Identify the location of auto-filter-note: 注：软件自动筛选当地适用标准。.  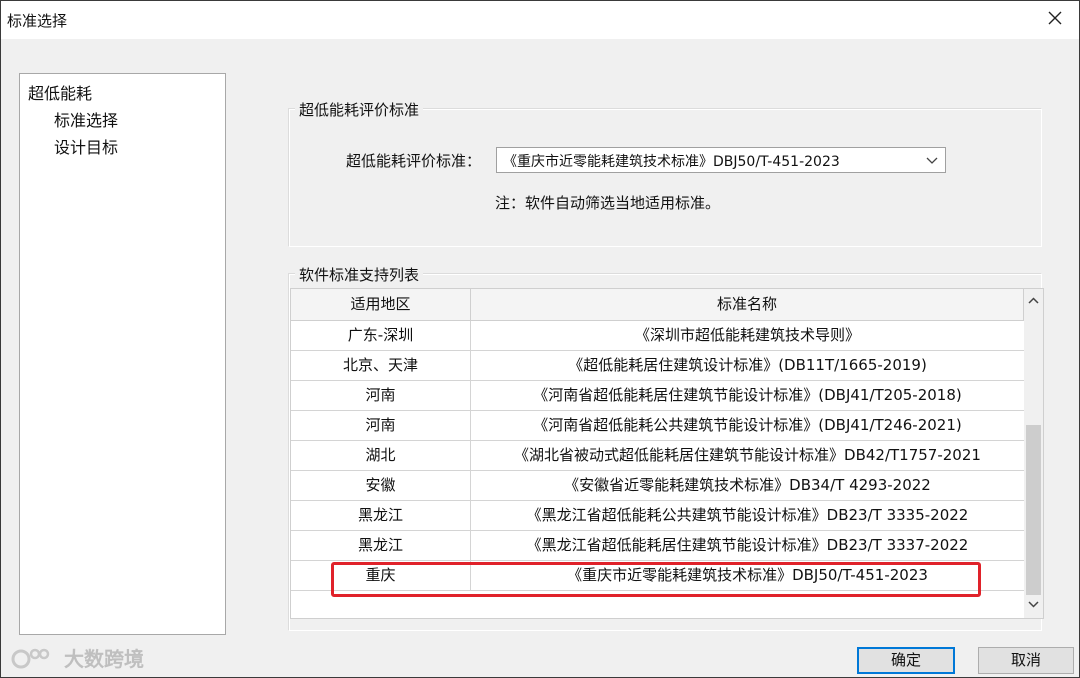
(608, 203).